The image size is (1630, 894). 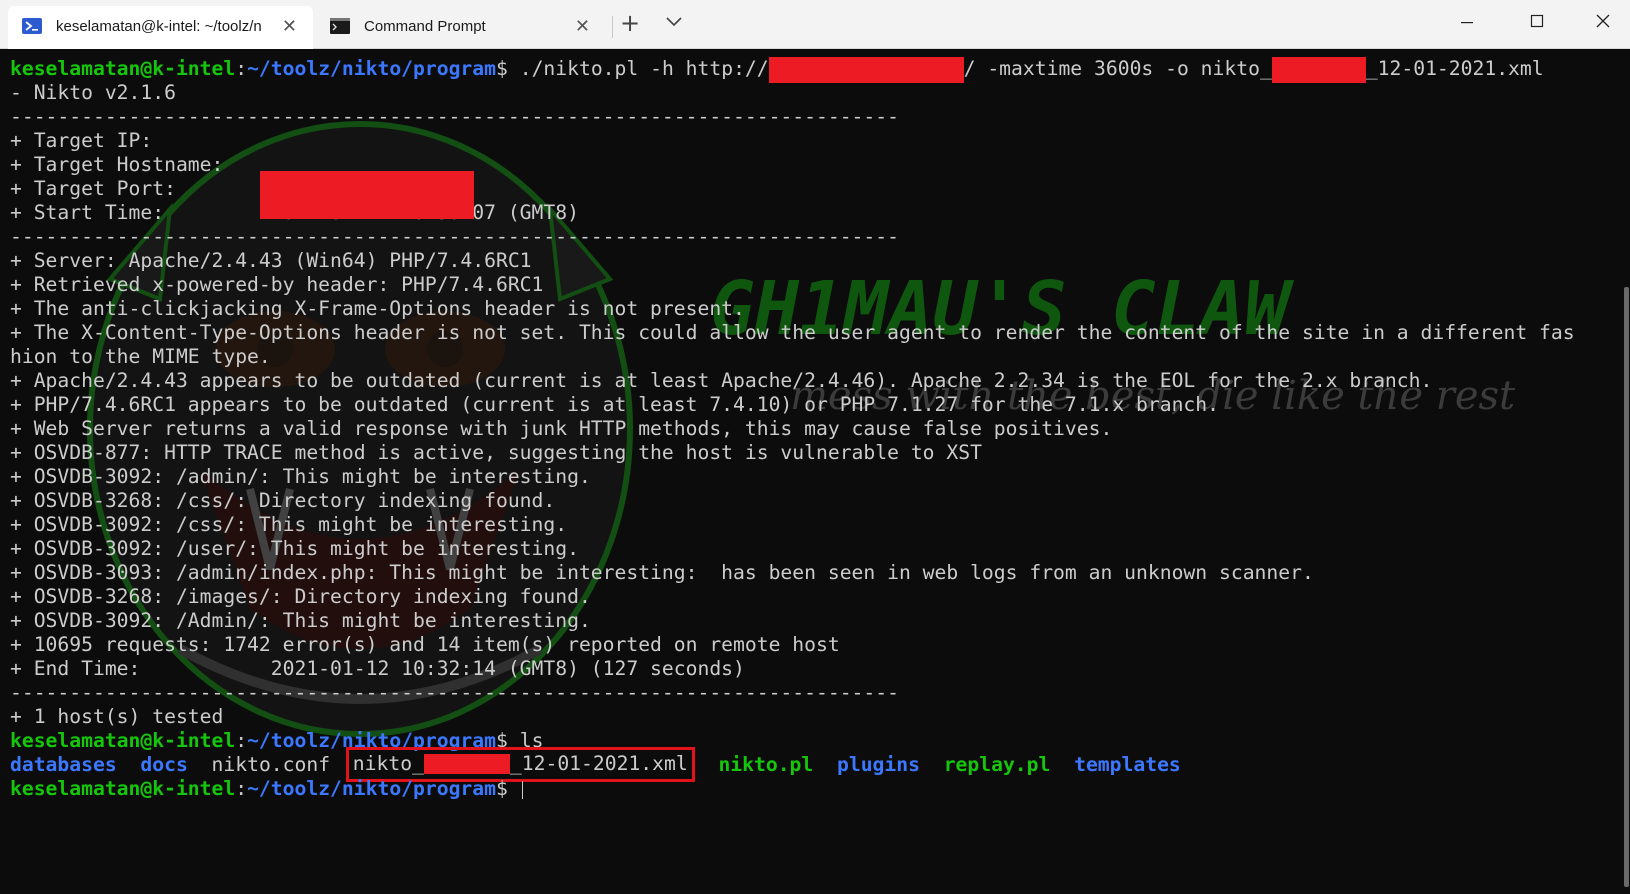 I want to click on result-line: hion to the MIME type., so click(x=140, y=356).